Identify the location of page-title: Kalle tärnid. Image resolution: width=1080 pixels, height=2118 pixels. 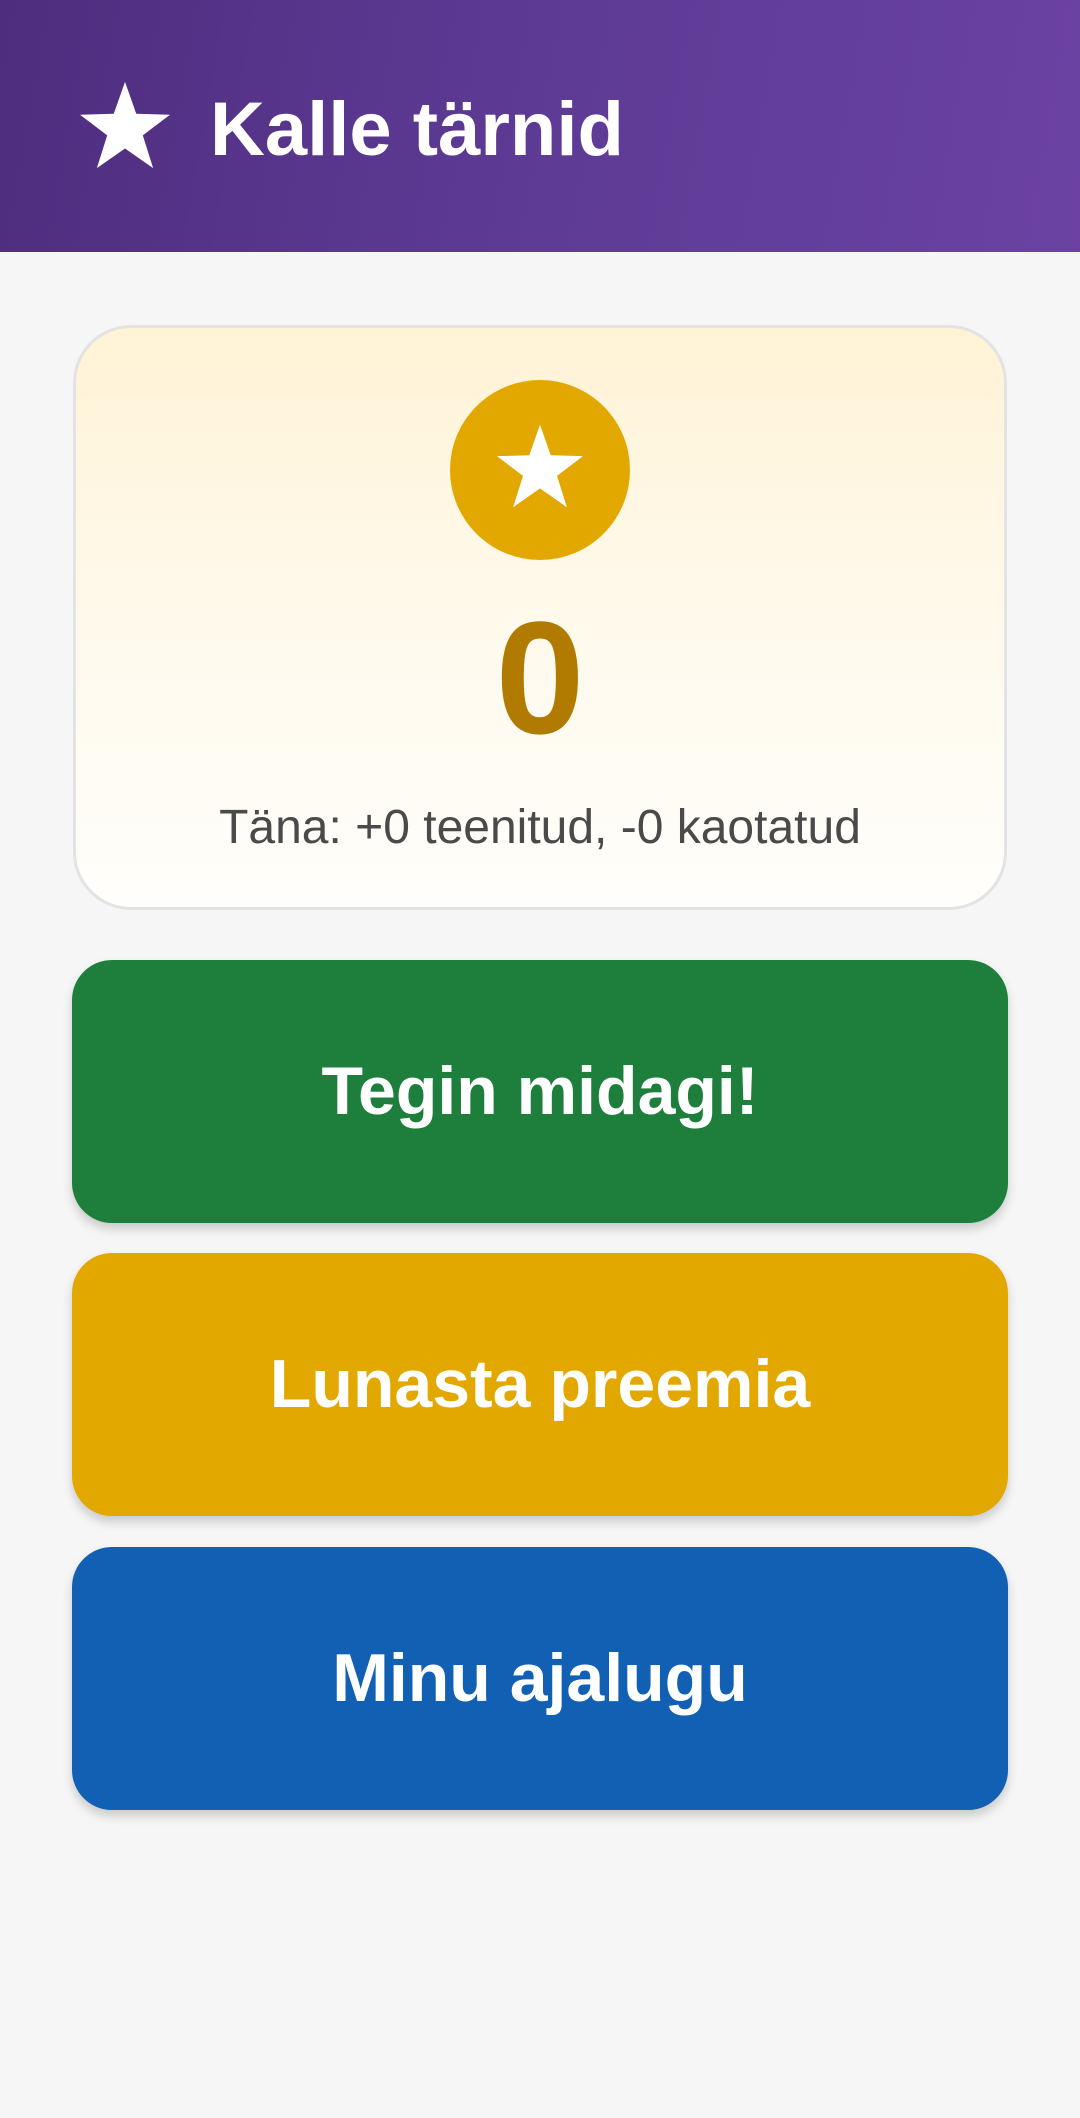
(417, 129).